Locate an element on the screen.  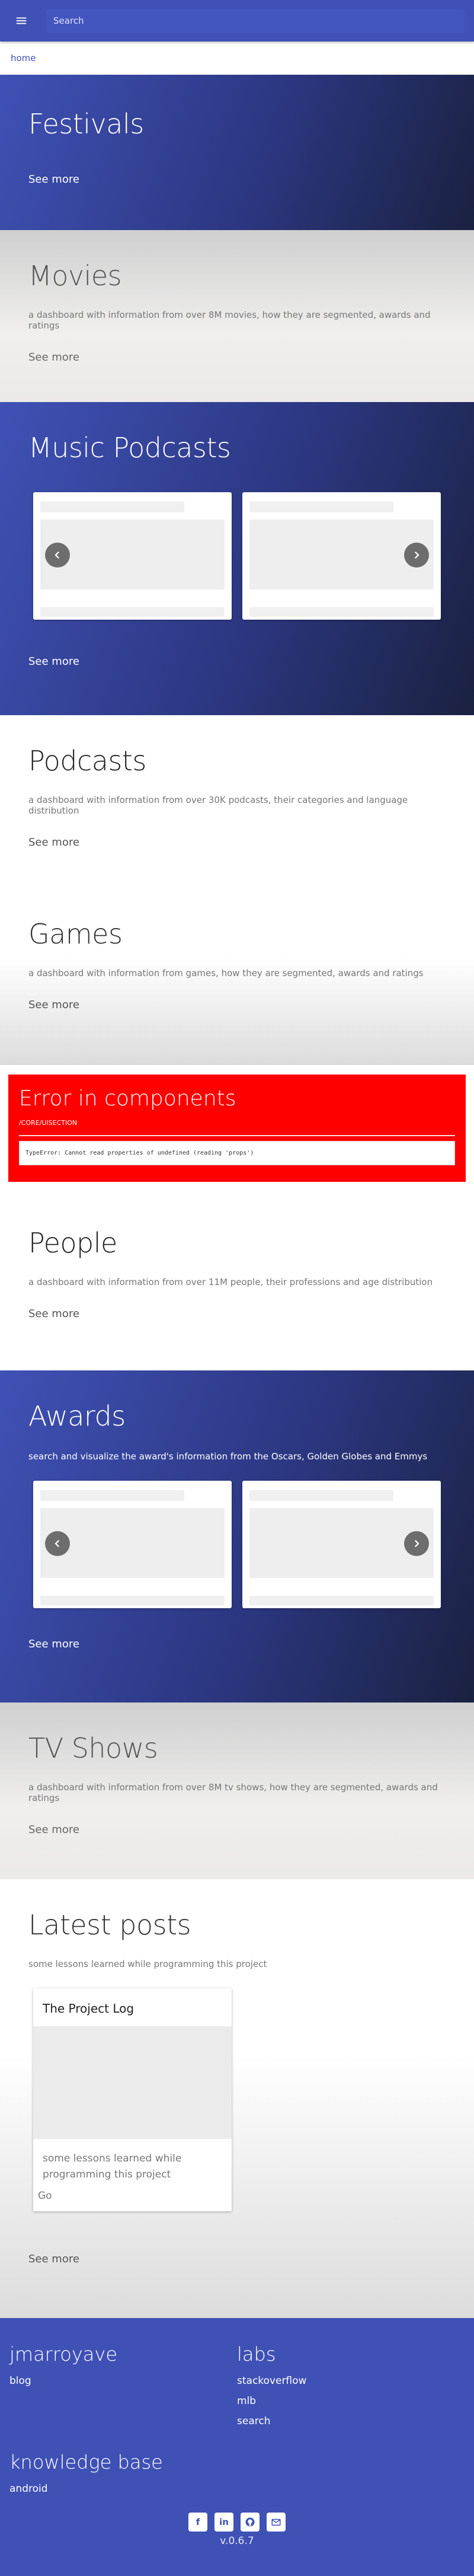
section-title: Music Podcasts is located at coordinates (129, 448).